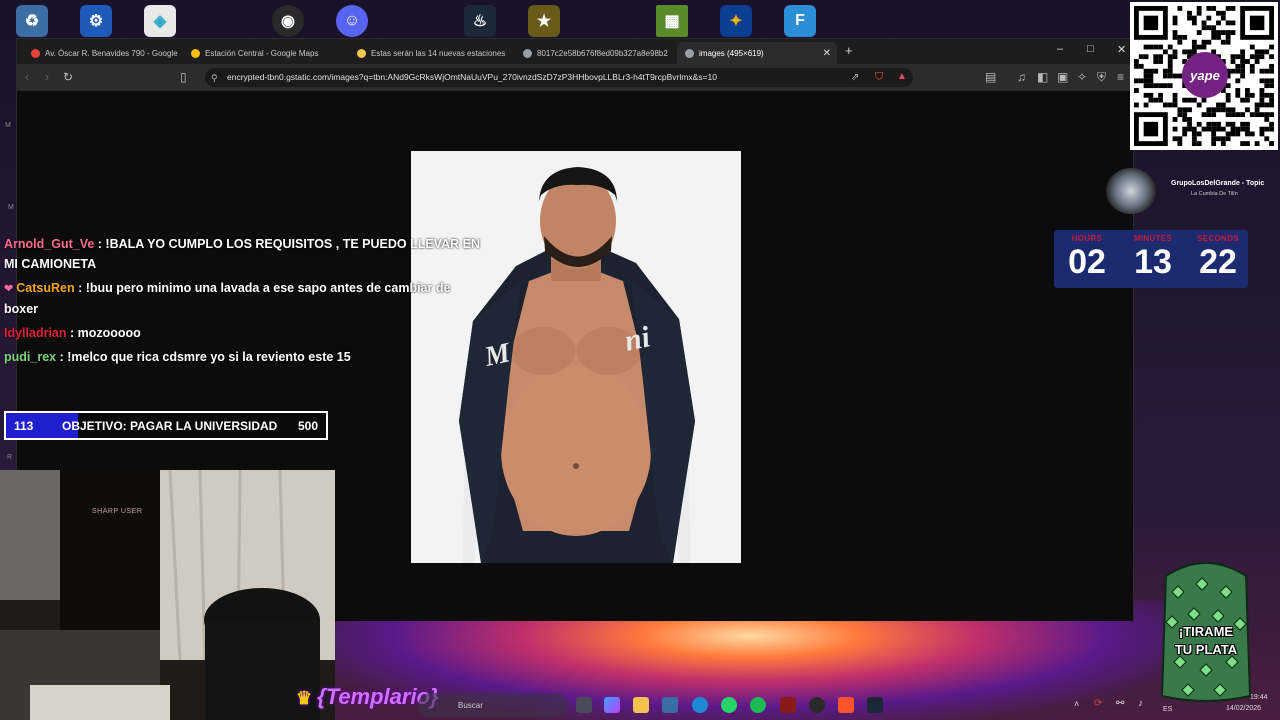 The height and width of the screenshot is (720, 1280). What do you see at coordinates (1259, 697) in the screenshot?
I see `clock-time: 19:44` at bounding box center [1259, 697].